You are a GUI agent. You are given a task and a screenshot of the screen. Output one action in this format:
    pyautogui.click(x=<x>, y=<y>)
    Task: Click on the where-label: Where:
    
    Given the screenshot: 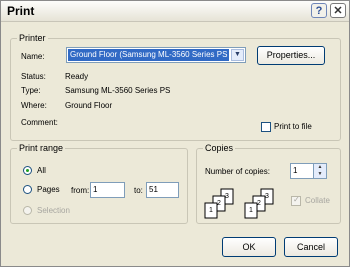 What is the action you would take?
    pyautogui.click(x=34, y=105)
    